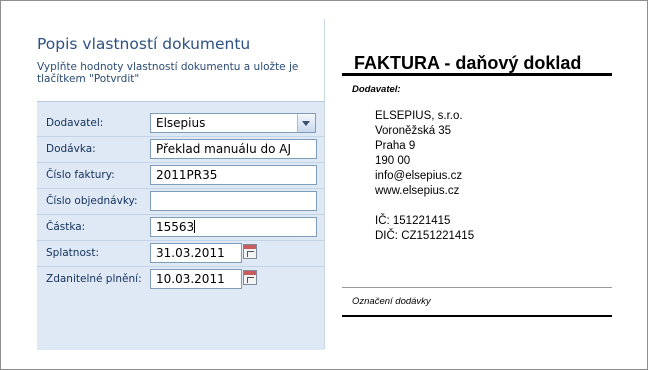 The height and width of the screenshot is (370, 648). What do you see at coordinates (477, 287) in the screenshot?
I see `section-divider` at bounding box center [477, 287].